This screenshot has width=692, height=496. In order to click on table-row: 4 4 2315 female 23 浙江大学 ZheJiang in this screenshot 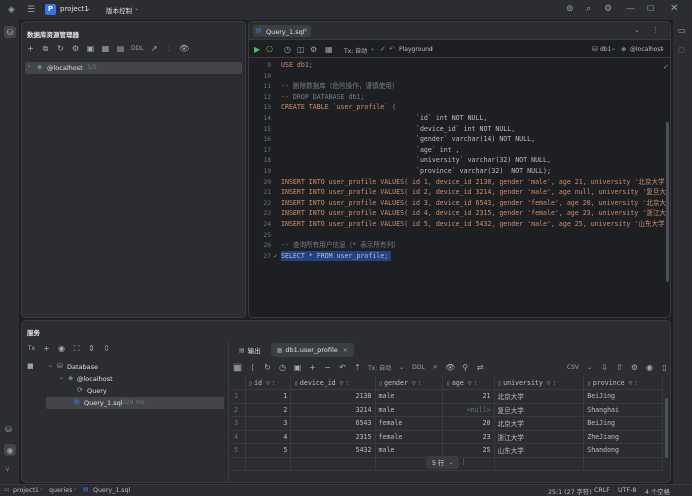, I will do `click(447, 437)`.